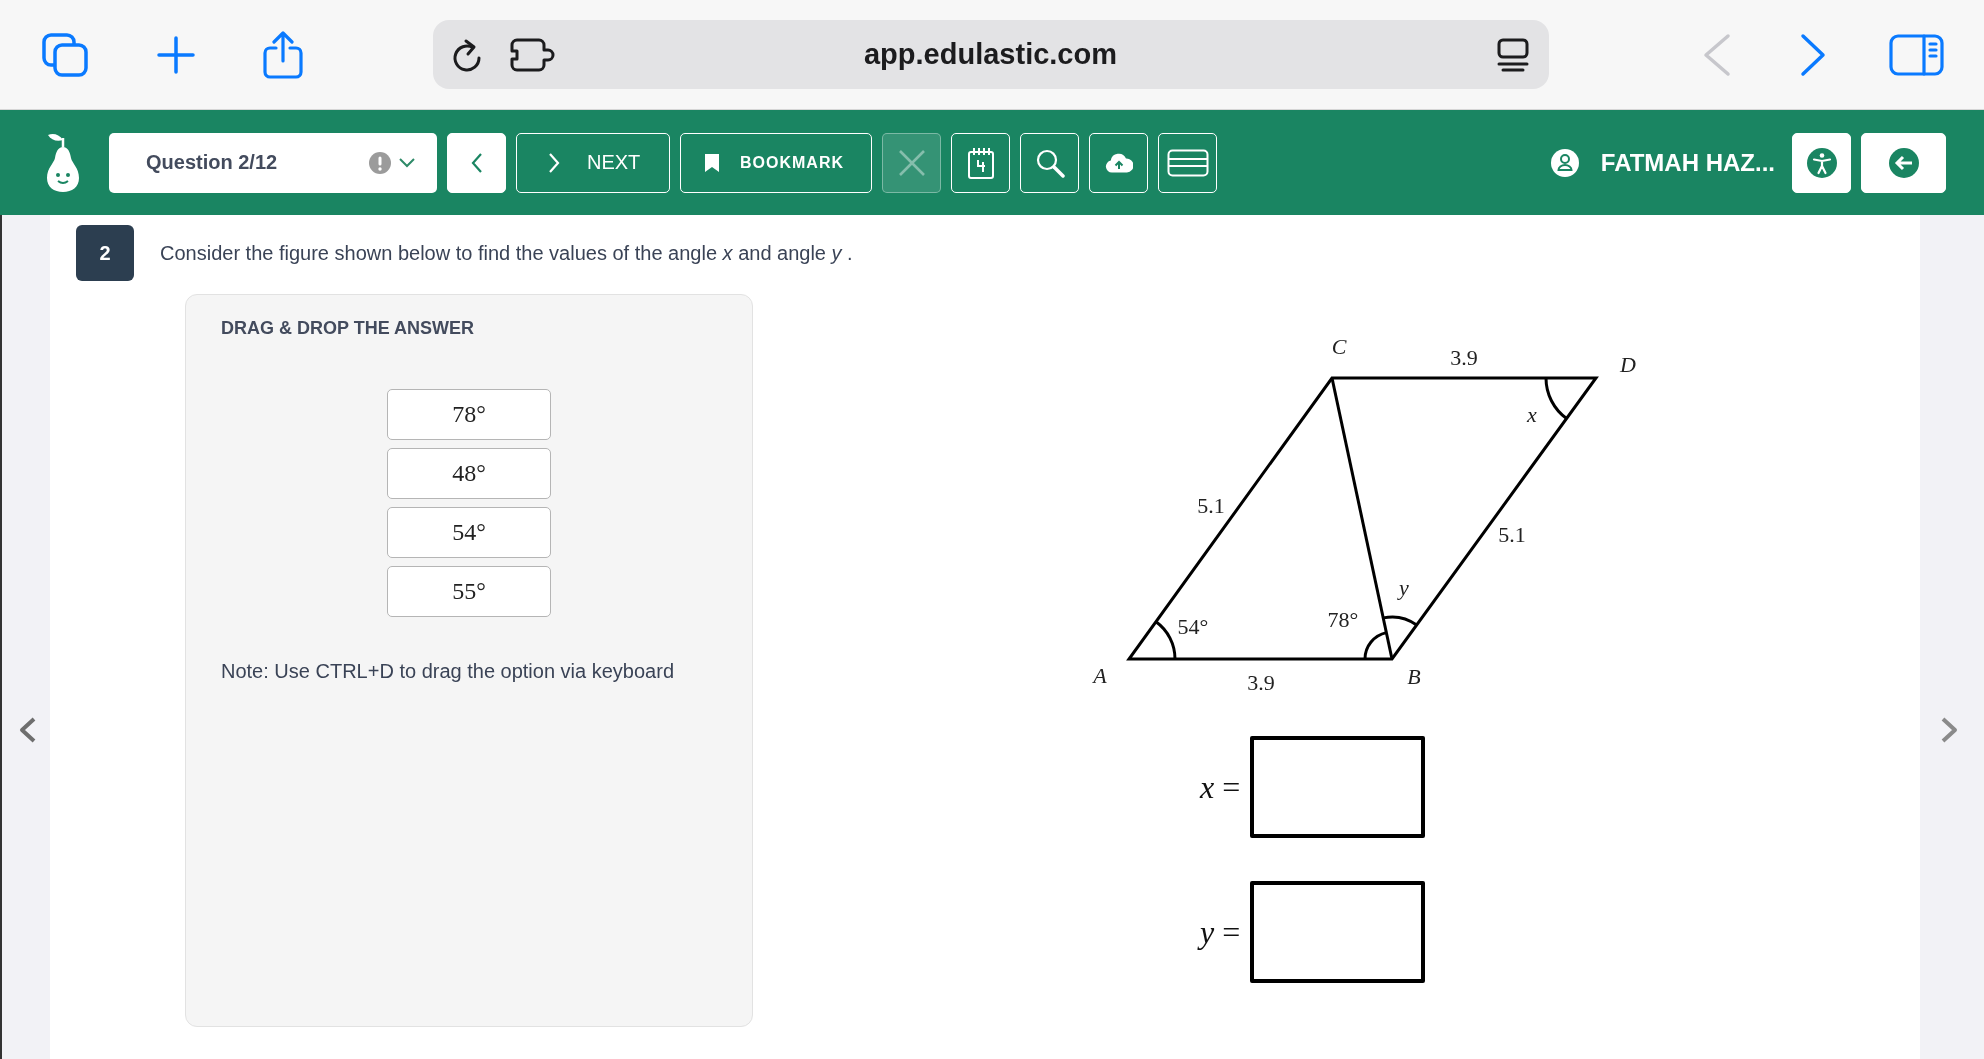 The image size is (1984, 1059). Describe the element at coordinates (1339, 346) in the screenshot. I see `vertex-label: C` at that location.